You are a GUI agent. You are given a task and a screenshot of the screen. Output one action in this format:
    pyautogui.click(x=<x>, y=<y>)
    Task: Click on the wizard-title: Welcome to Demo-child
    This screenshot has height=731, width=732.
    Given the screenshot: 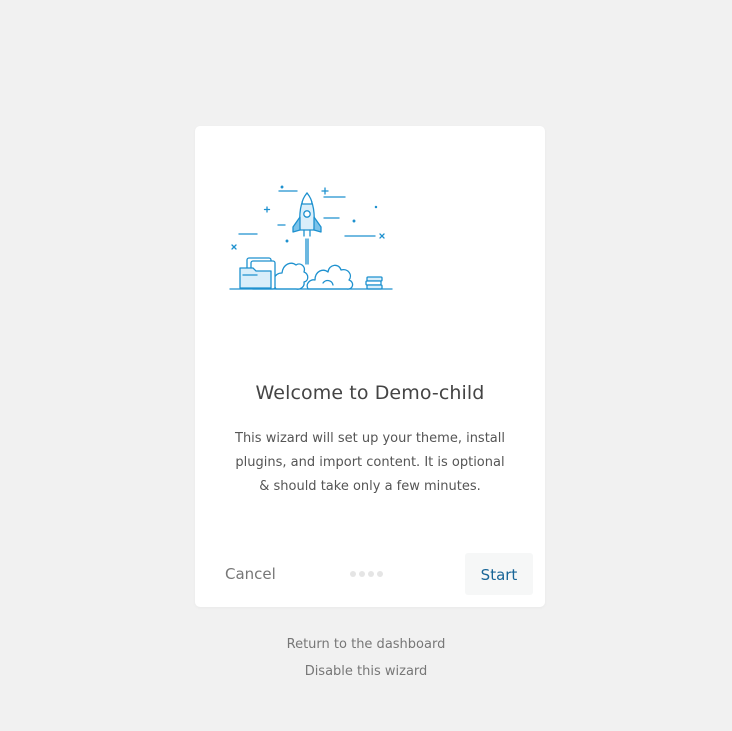 What is the action you would take?
    pyautogui.click(x=370, y=393)
    